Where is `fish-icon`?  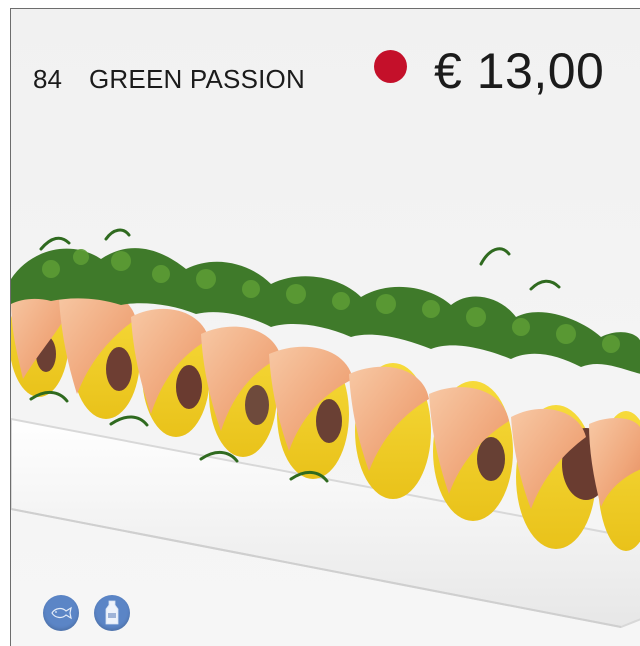 fish-icon is located at coordinates (61, 613).